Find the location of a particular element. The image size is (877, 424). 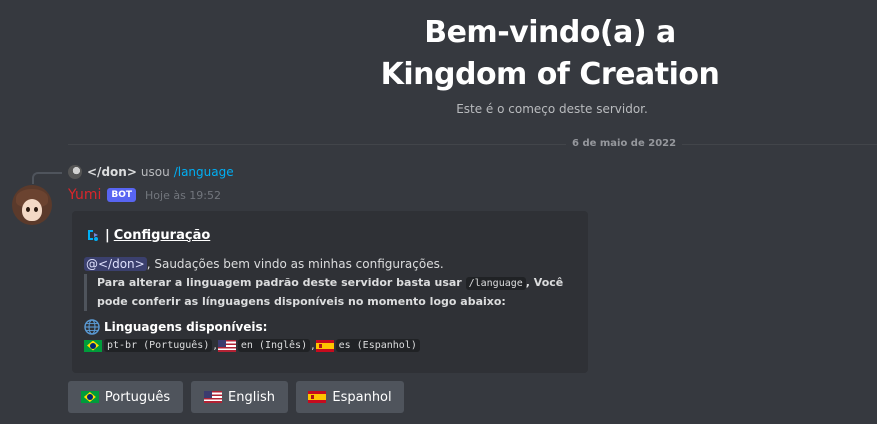

reply-username: </don> is located at coordinates (112, 172).